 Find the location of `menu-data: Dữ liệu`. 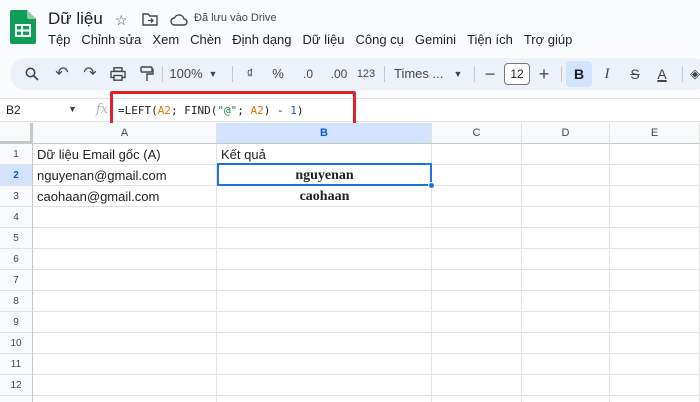

menu-data: Dữ liệu is located at coordinates (324, 39).